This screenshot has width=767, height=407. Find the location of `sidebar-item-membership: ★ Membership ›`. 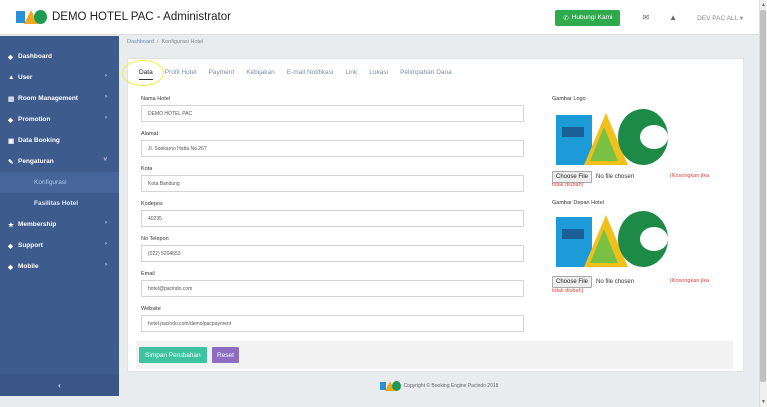

sidebar-item-membership: ★ Membership › is located at coordinates (59, 224).